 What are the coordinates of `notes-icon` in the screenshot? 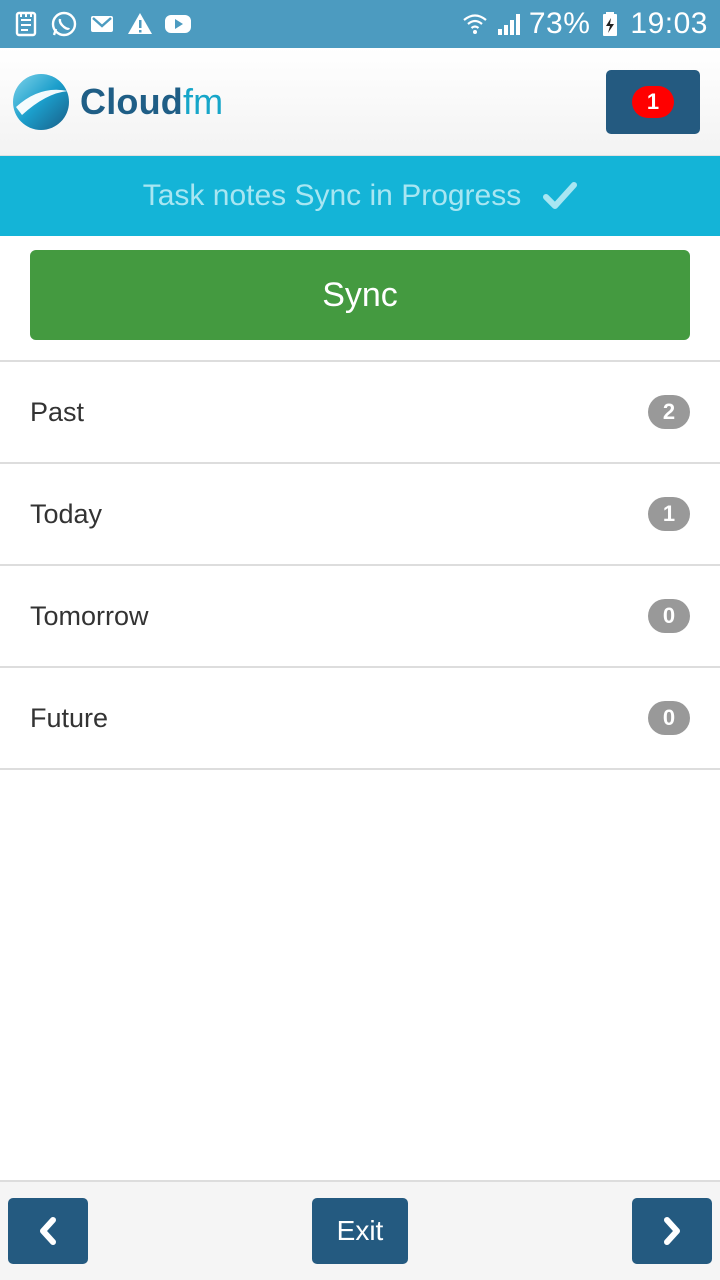 It's located at (26, 24).